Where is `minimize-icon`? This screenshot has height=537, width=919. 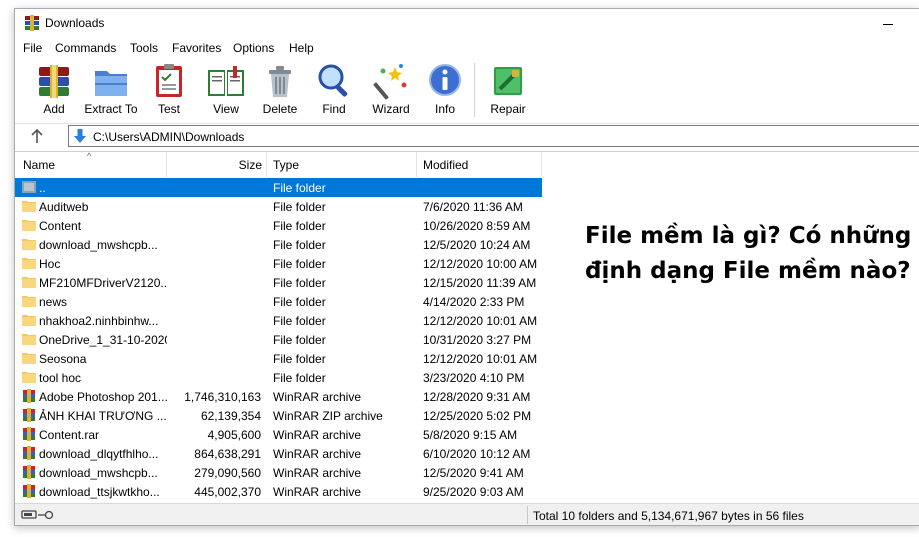 minimize-icon is located at coordinates (888, 24).